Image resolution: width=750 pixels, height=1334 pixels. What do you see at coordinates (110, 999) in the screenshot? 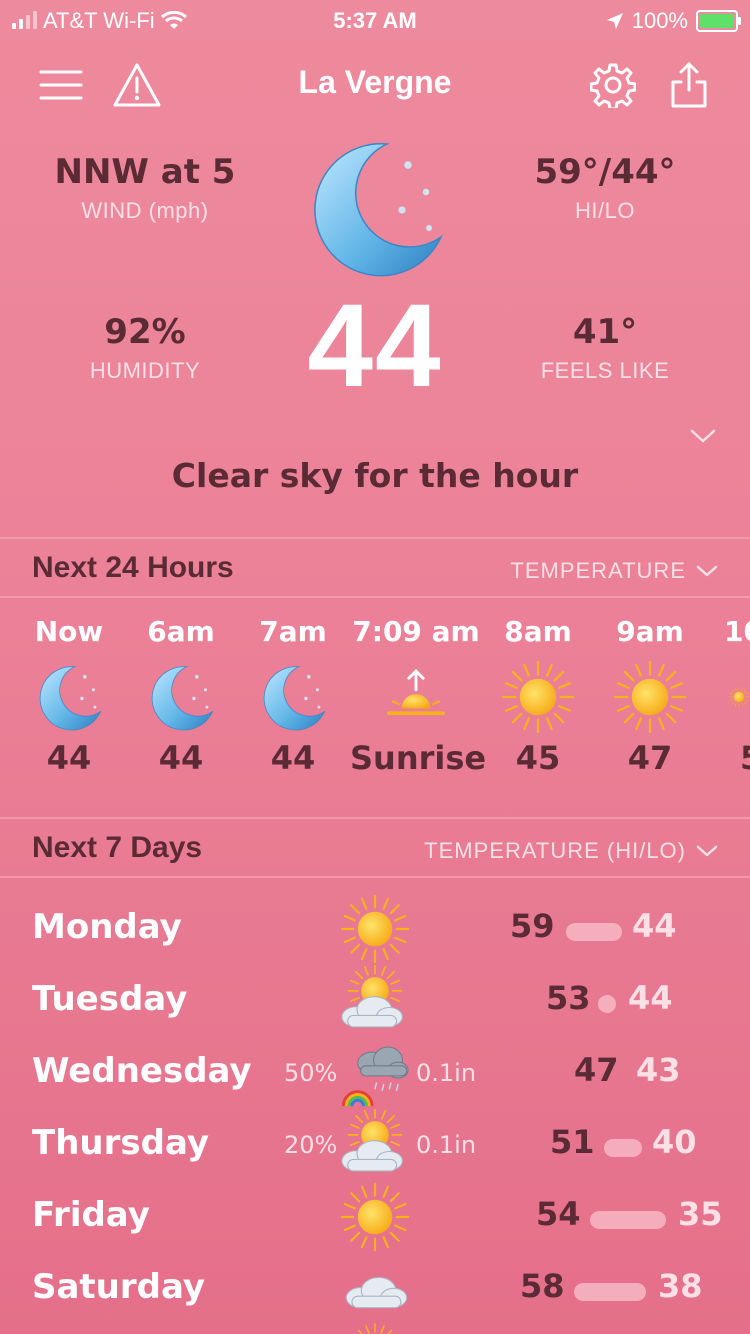
I see `day-name: Tuesday` at bounding box center [110, 999].